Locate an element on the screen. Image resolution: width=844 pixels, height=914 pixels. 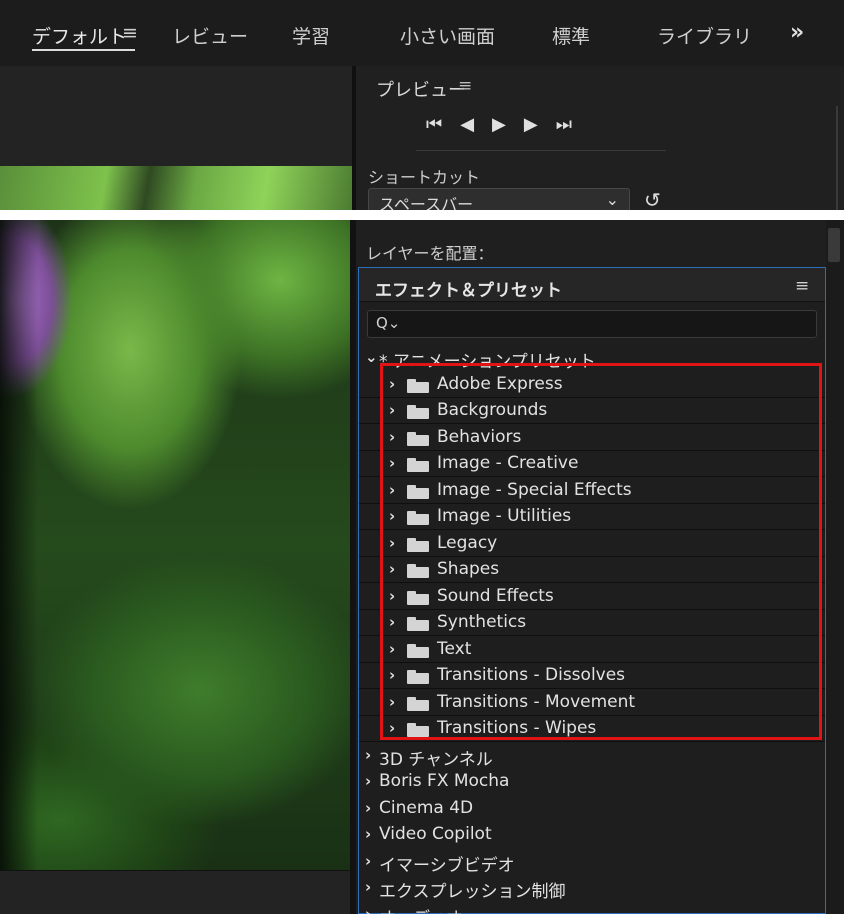
tree-item-label: Text is located at coordinates (454, 648).